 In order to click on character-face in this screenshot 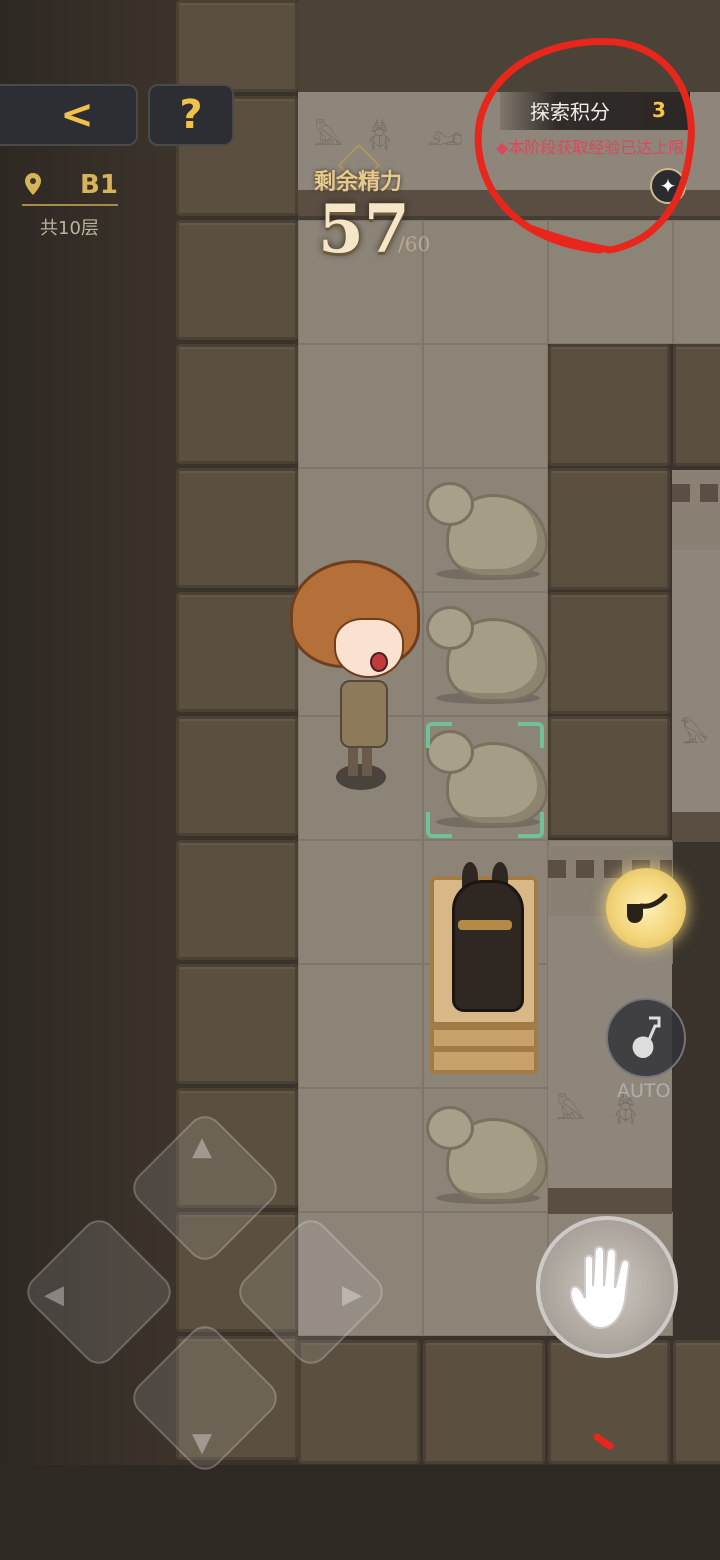, I will do `click(369, 648)`.